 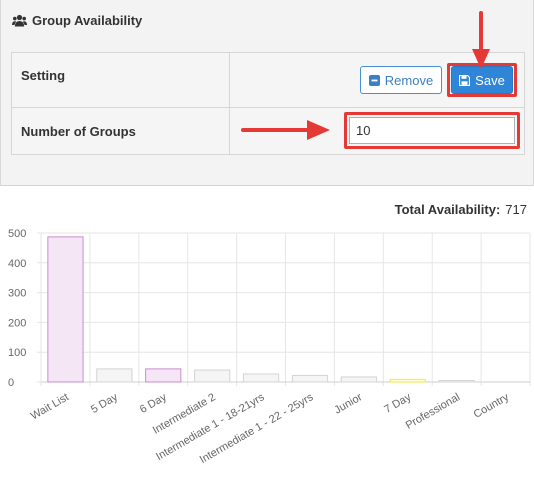 I want to click on panel-heading: Group Availability, so click(x=77, y=20).